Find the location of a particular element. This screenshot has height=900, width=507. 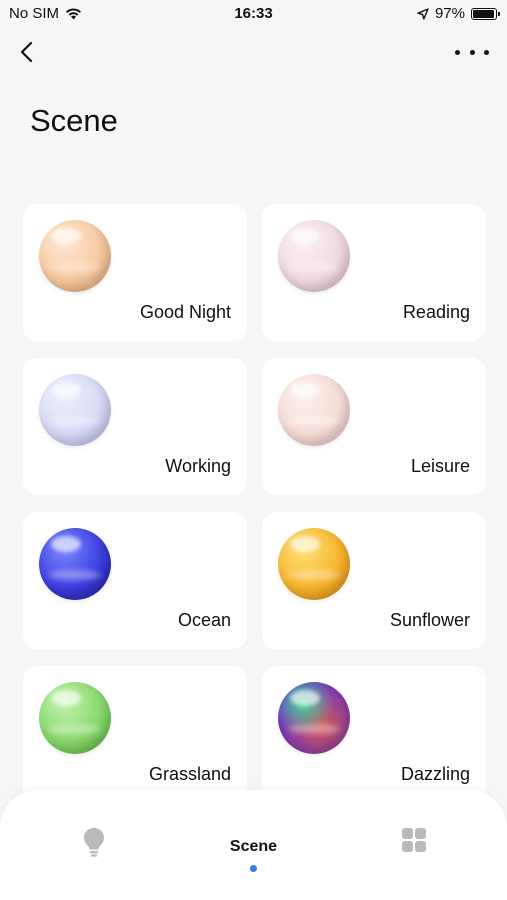

scene-card-leisure: Leisure is located at coordinates (374, 426).